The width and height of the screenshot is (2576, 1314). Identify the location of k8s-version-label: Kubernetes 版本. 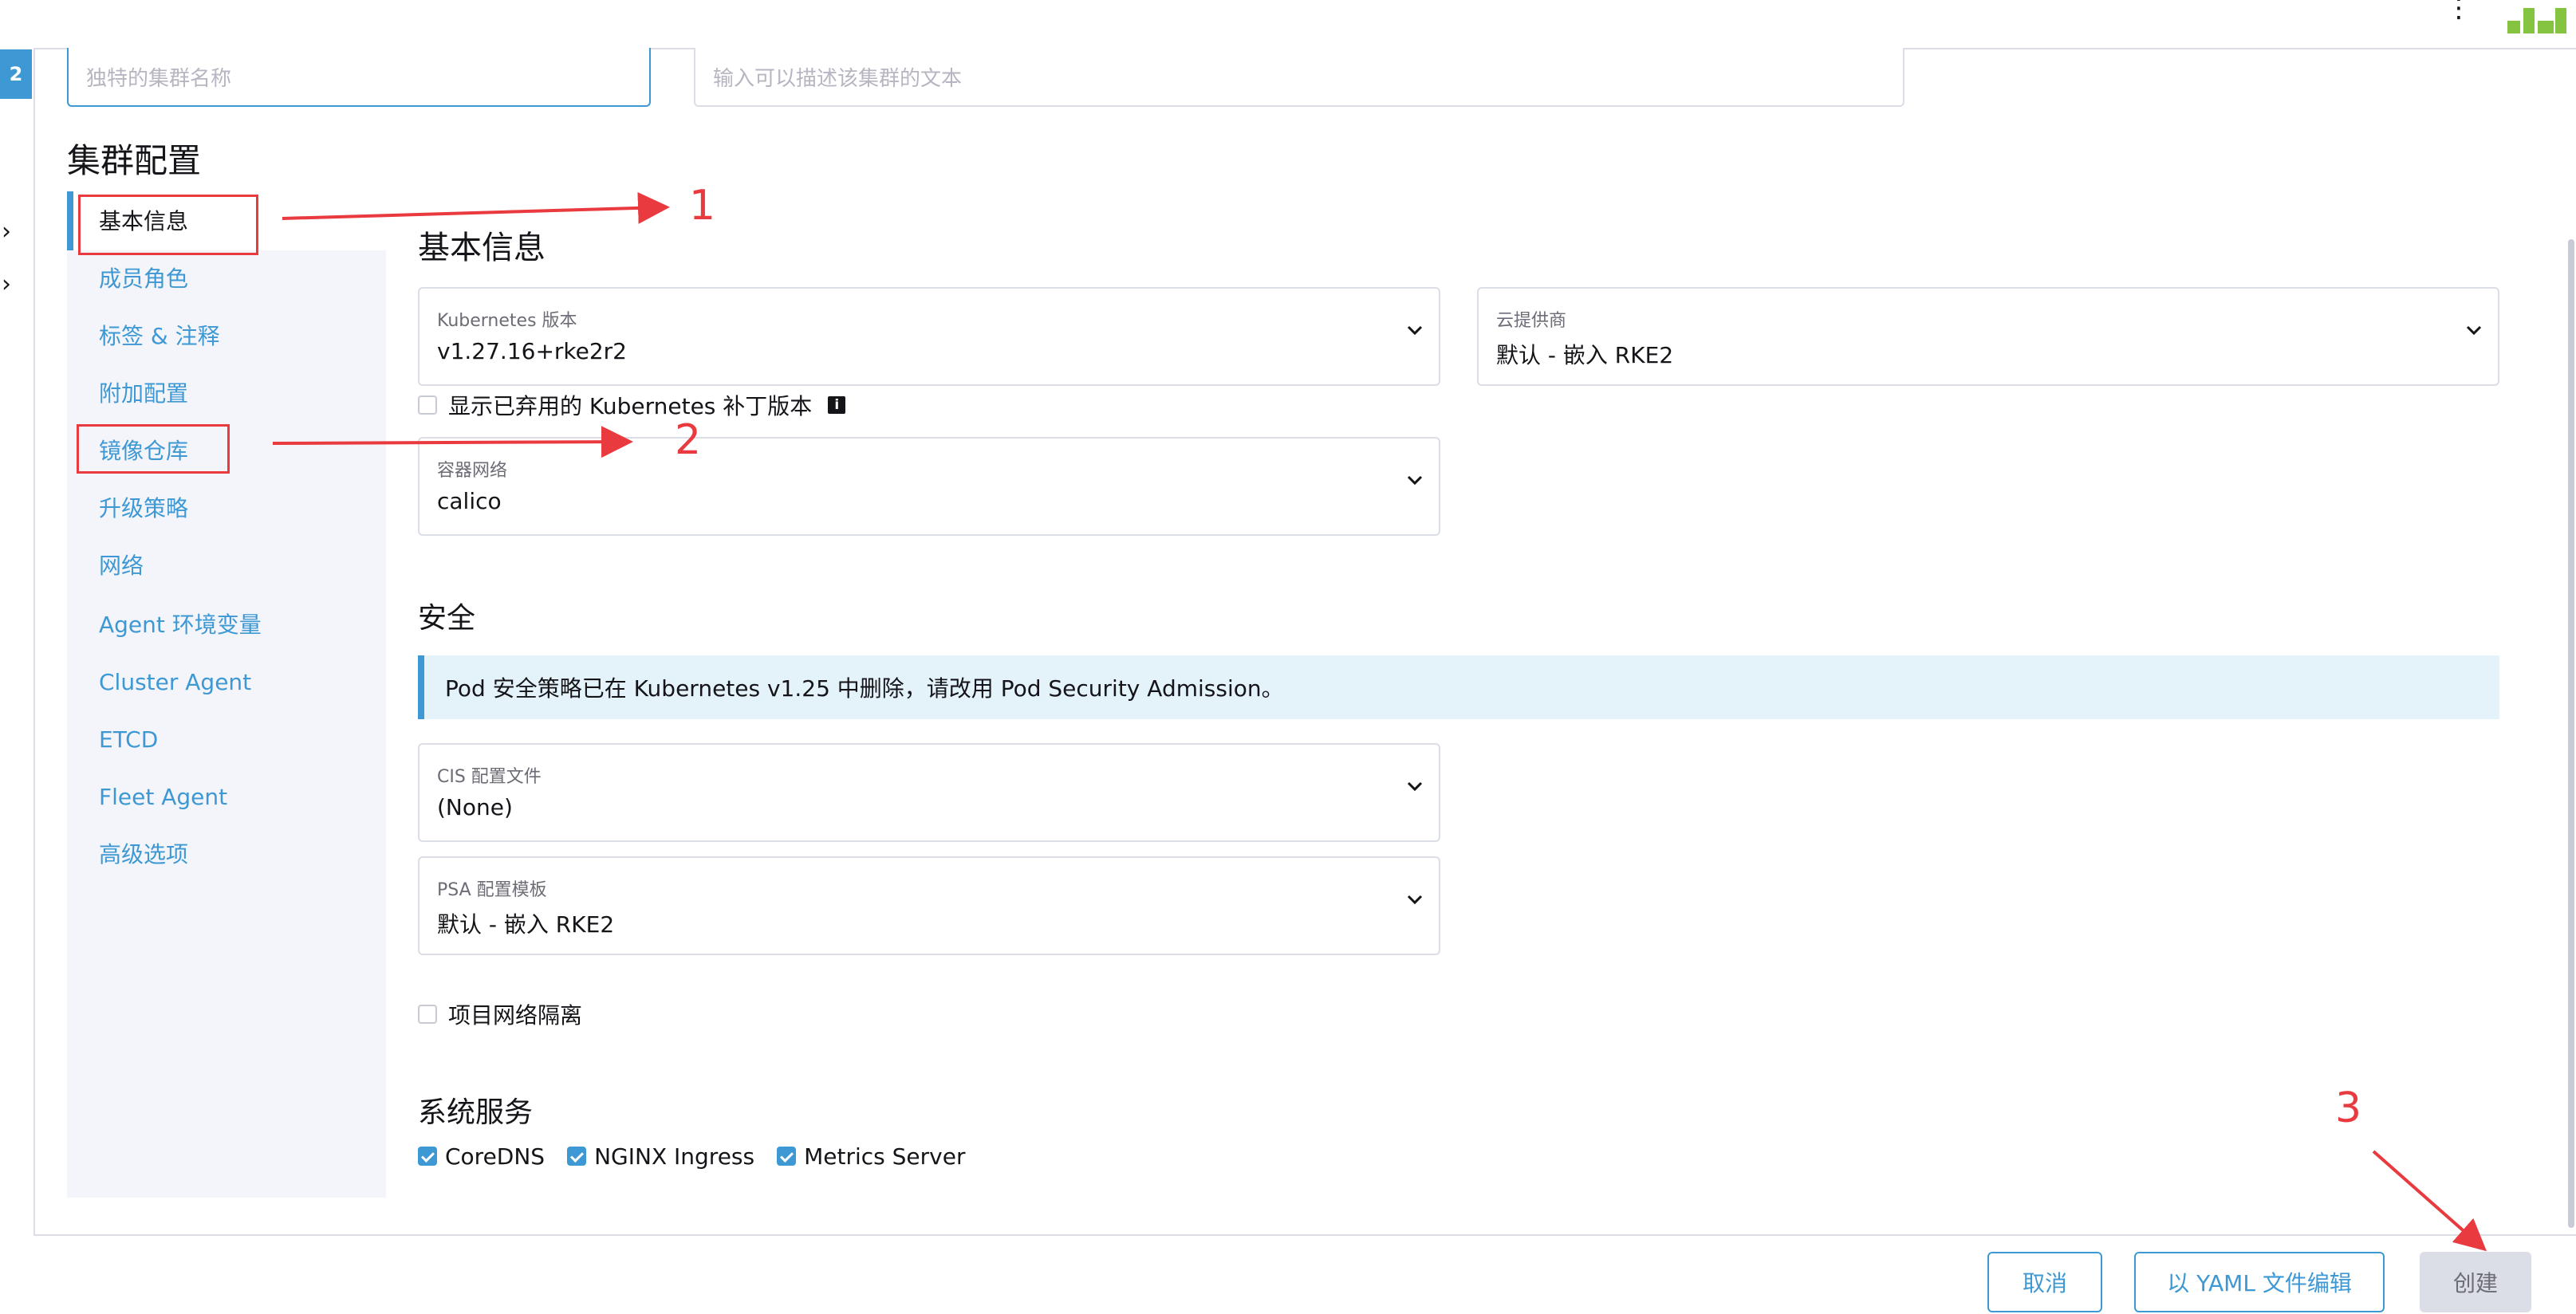
(507, 321).